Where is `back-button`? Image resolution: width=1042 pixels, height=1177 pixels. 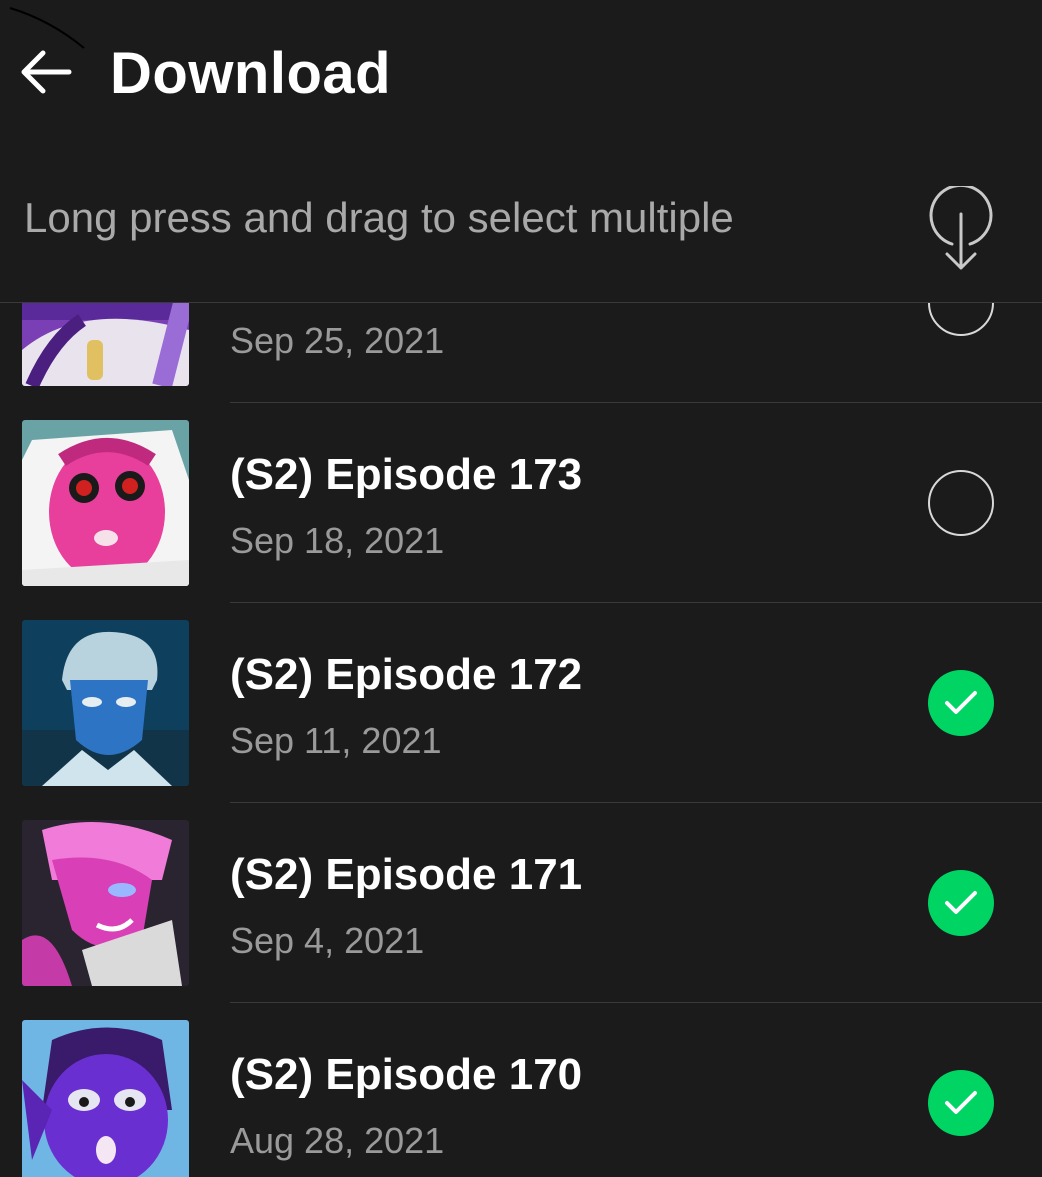 back-button is located at coordinates (46, 72).